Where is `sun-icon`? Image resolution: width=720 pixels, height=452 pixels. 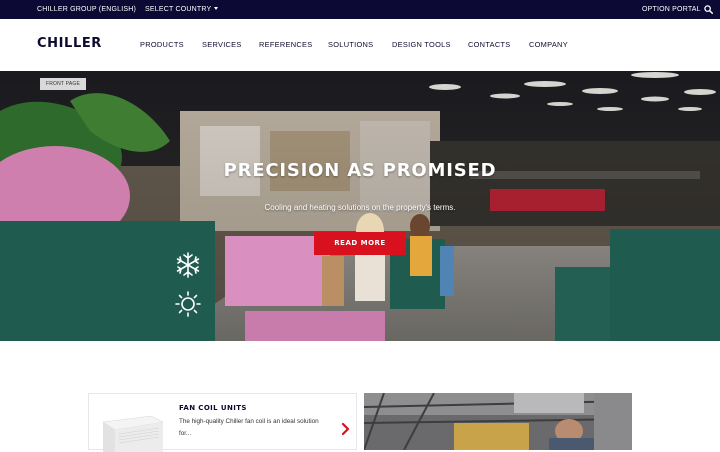 sun-icon is located at coordinates (188, 304).